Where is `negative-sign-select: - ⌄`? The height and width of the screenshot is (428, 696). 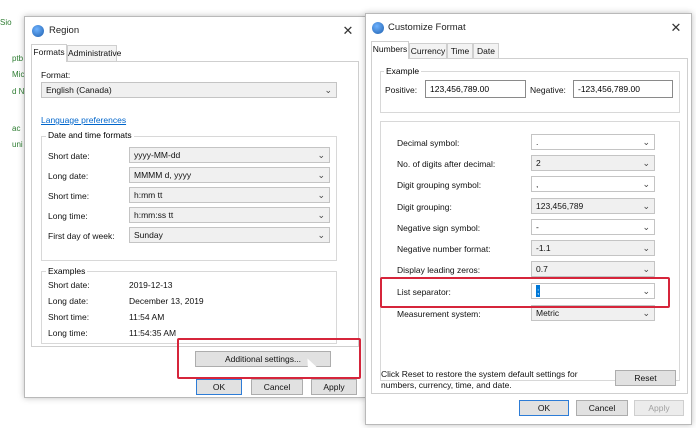
negative-sign-select: - ⌄ is located at coordinates (593, 227).